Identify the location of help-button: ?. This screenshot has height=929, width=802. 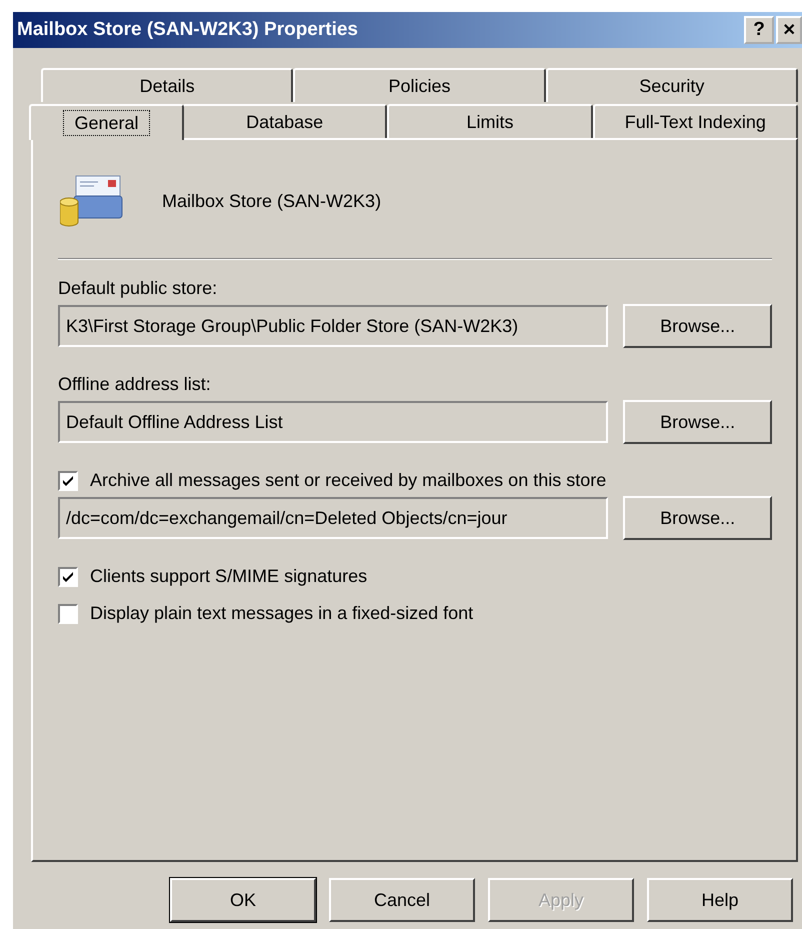
(759, 30).